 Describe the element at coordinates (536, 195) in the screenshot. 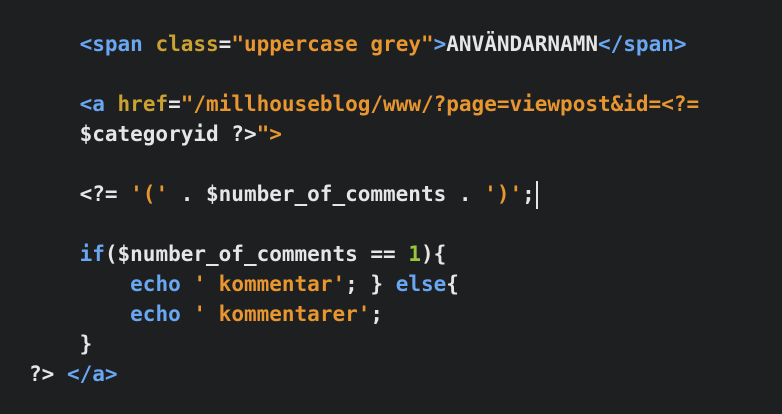

I see `text-cursor` at that location.